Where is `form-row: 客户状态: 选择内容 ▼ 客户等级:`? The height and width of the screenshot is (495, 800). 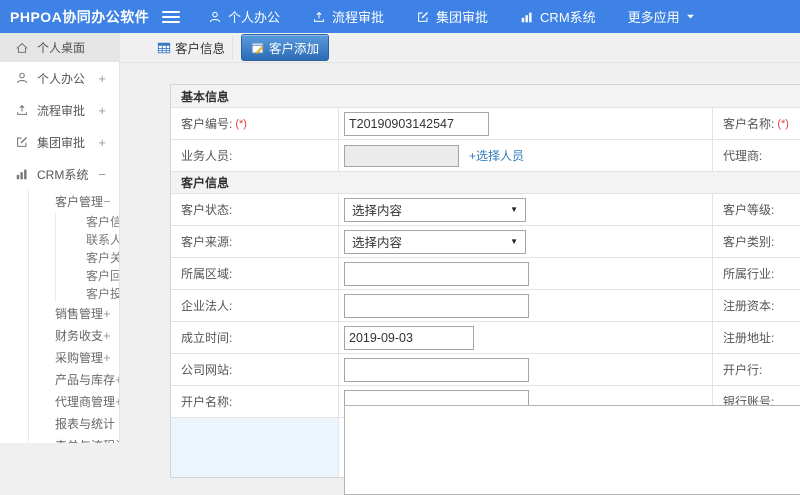 form-row: 客户状态: 选择内容 ▼ 客户等级: is located at coordinates (485, 209).